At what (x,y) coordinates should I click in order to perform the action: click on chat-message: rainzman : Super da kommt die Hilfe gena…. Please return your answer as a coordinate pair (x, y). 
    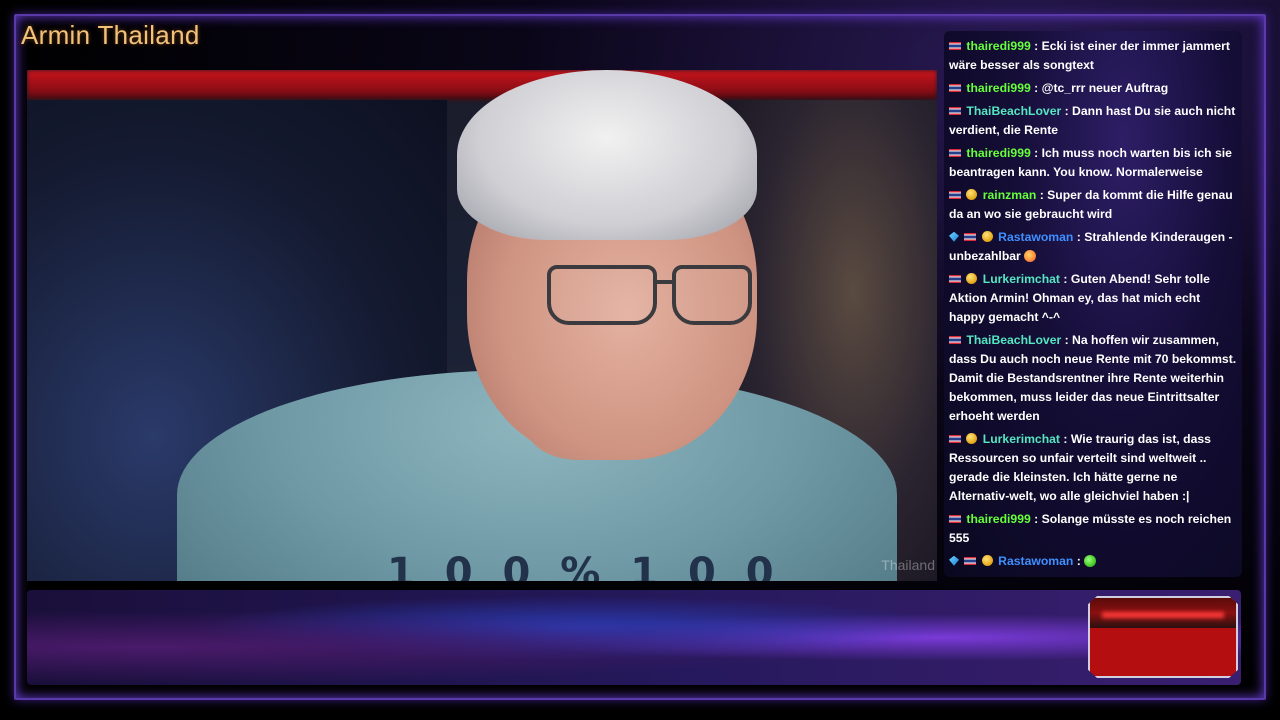
    Looking at the image, I should click on (1093, 205).